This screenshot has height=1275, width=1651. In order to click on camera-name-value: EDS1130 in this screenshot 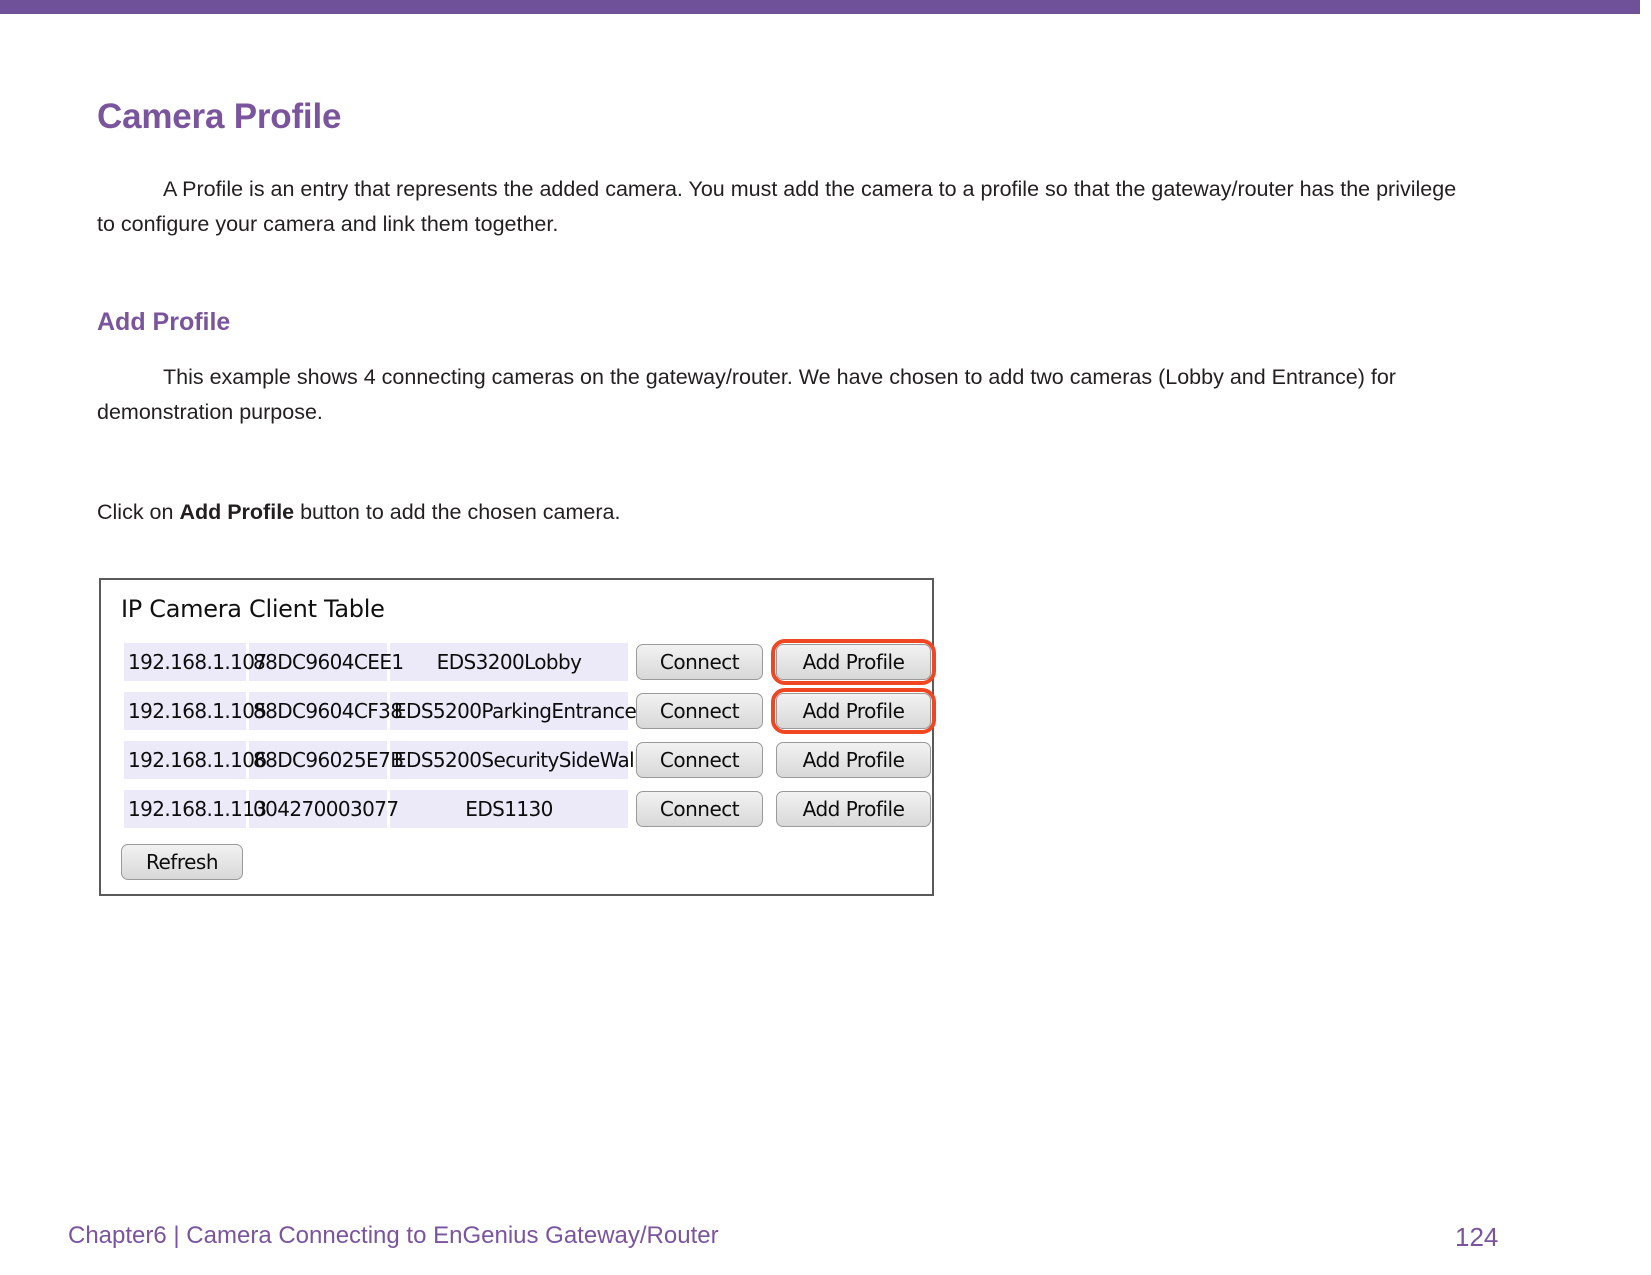, I will do `click(509, 809)`.